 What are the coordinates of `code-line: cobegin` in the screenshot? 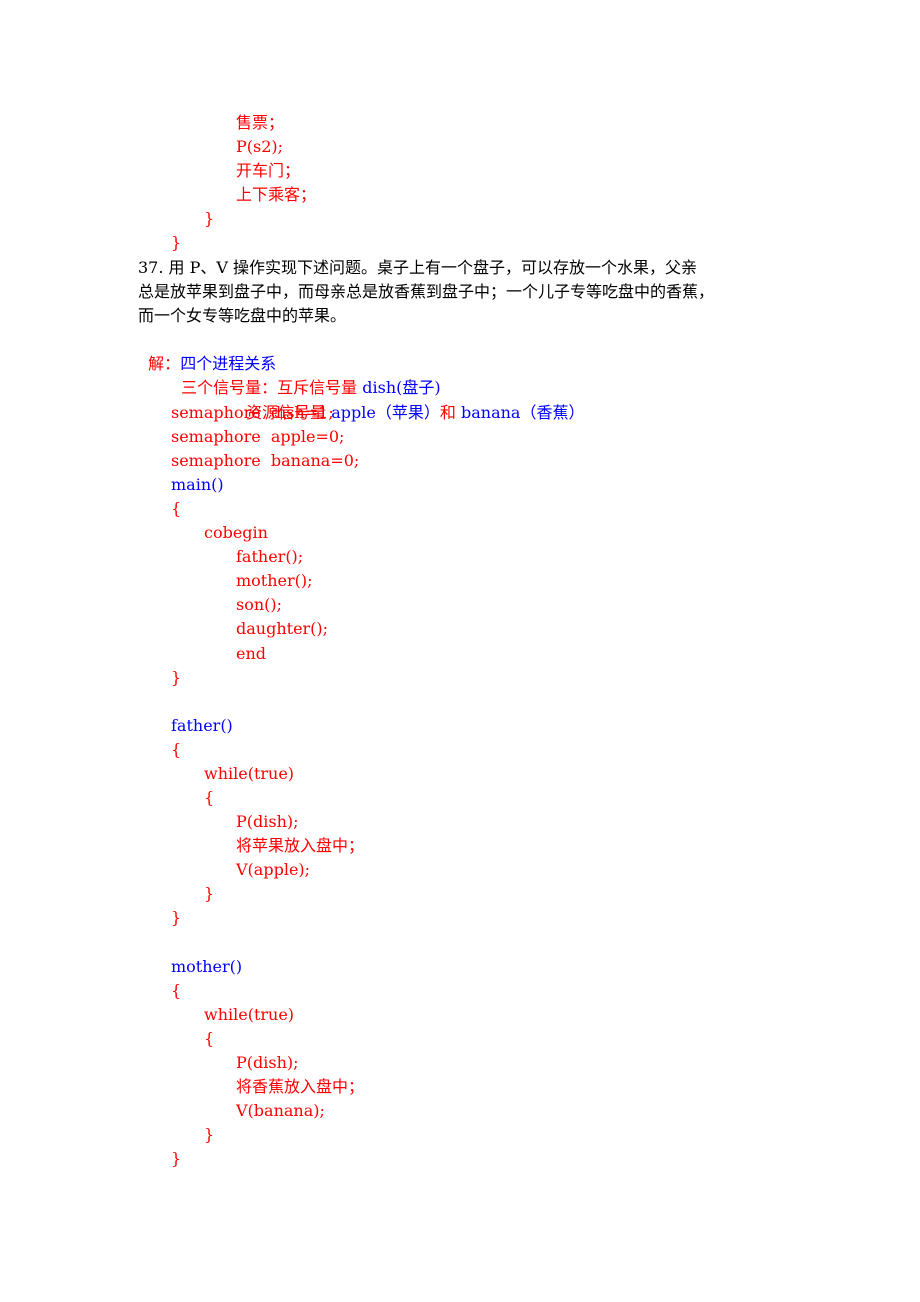 It's located at (236, 532).